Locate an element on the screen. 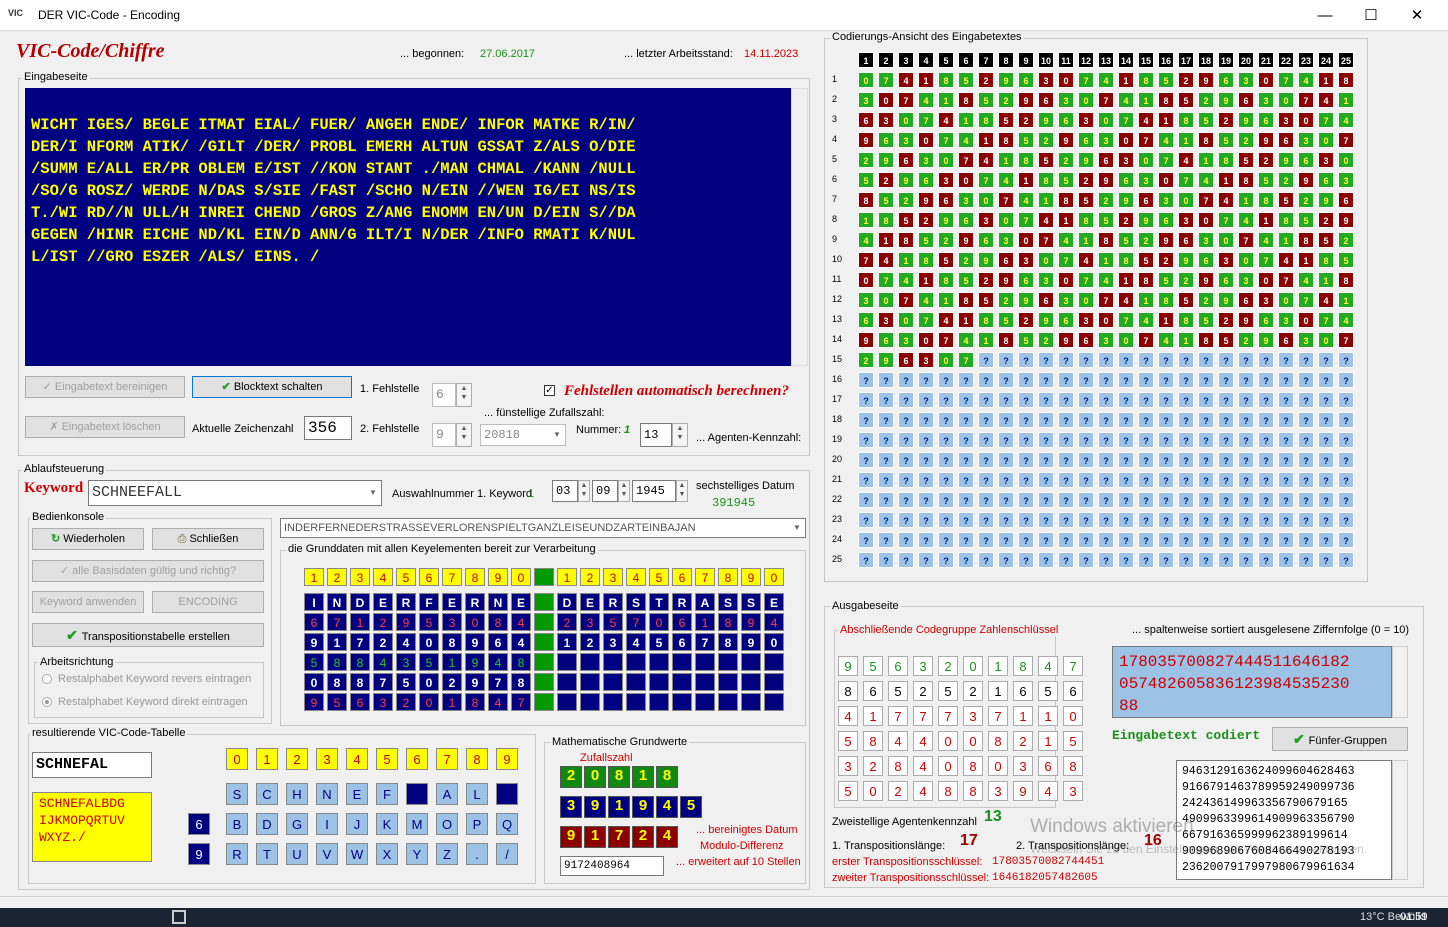 The width and height of the screenshot is (1448, 927). year-field: 1945 is located at coordinates (654, 491).